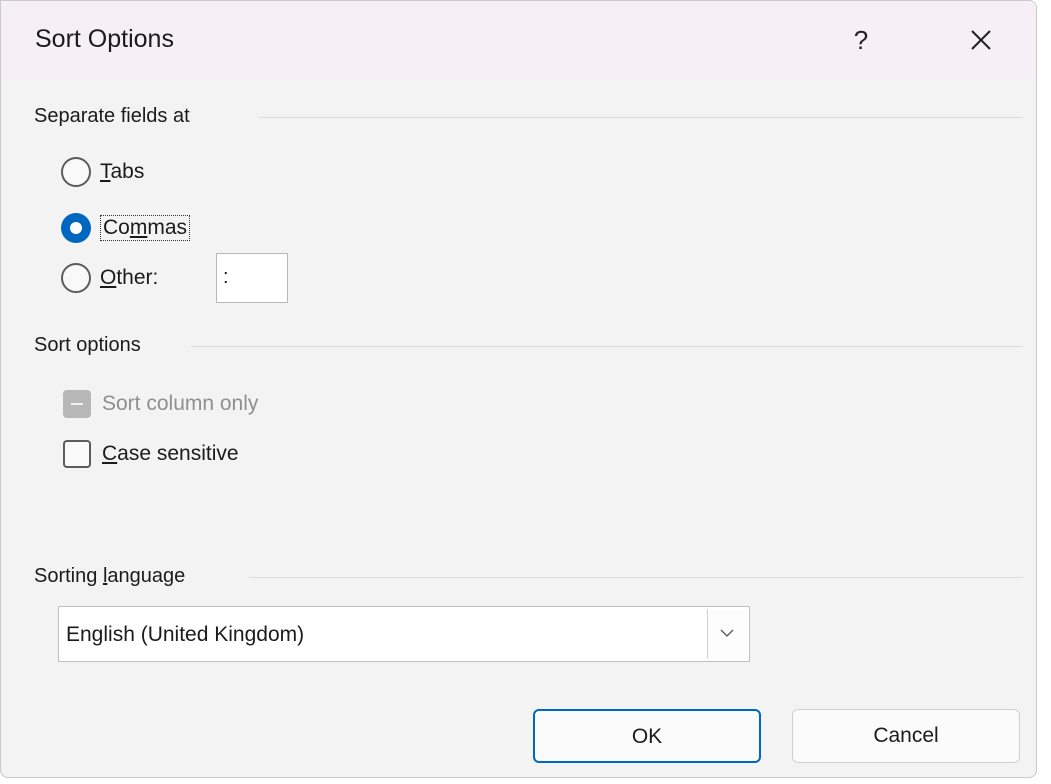 This screenshot has width=1051, height=784. I want to click on ok-button: OK, so click(647, 736).